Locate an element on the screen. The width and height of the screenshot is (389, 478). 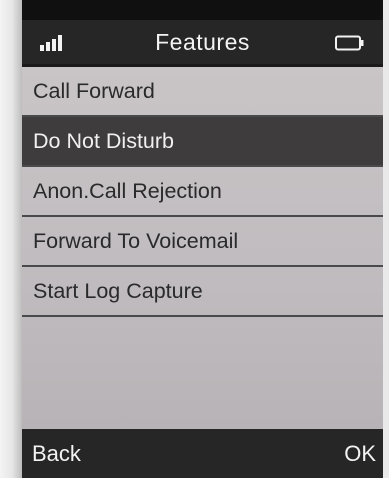
menu-item-anon-call-rejection: Anon.Call Rejection is located at coordinates (202, 192).